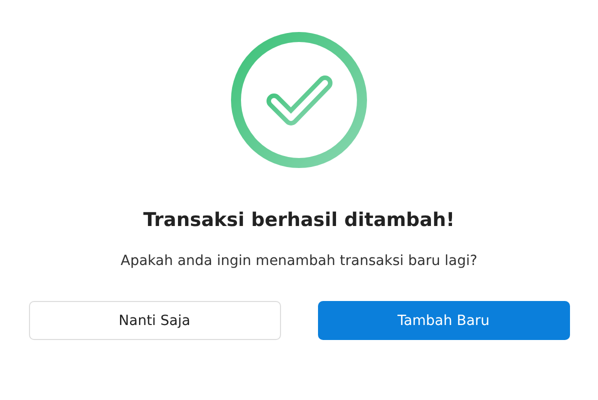  Describe the element at coordinates (299, 100) in the screenshot. I see `success-check-icon` at that location.